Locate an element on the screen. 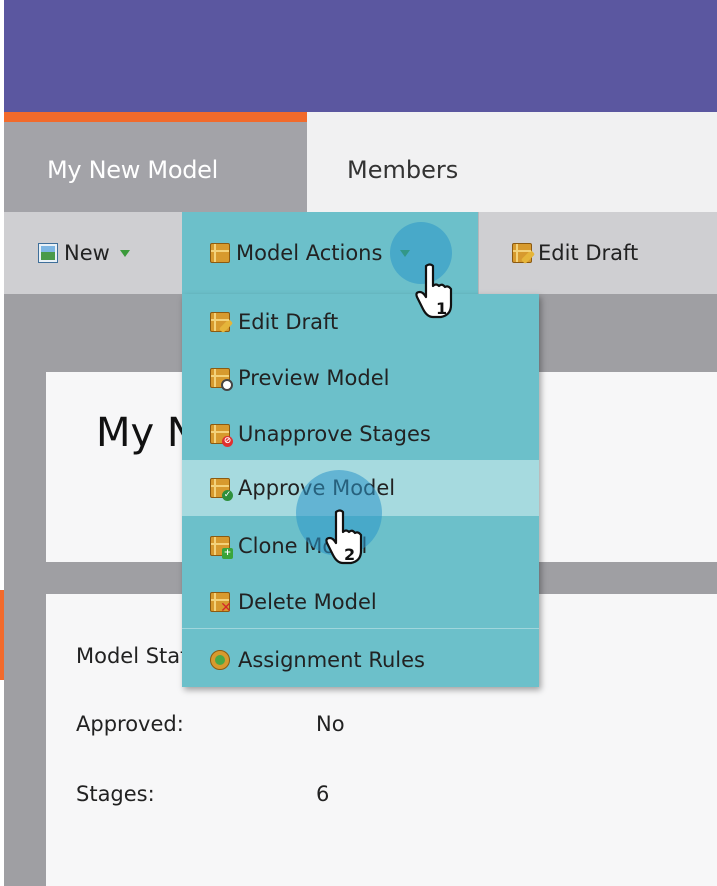  stages-label: Stages: is located at coordinates (115, 794).